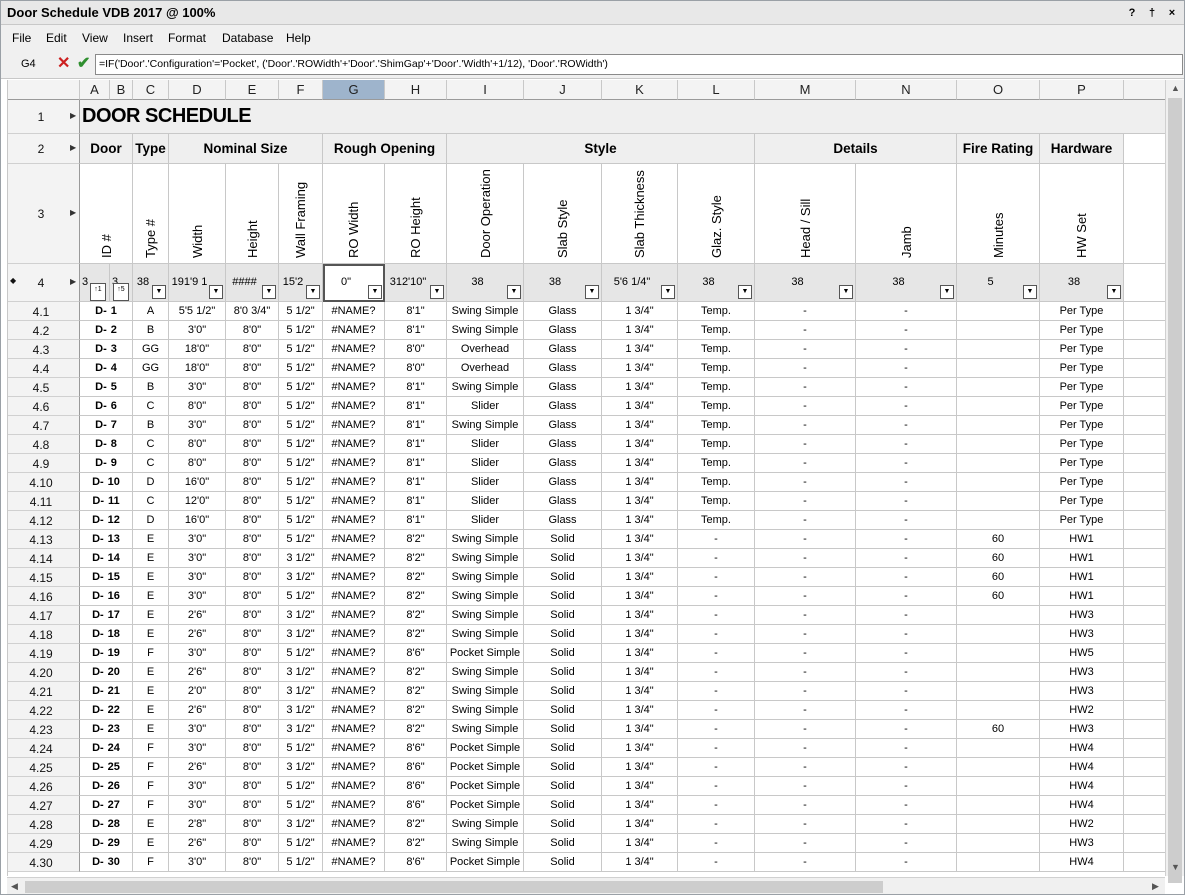  I want to click on menu-edit: Edit, so click(56, 38).